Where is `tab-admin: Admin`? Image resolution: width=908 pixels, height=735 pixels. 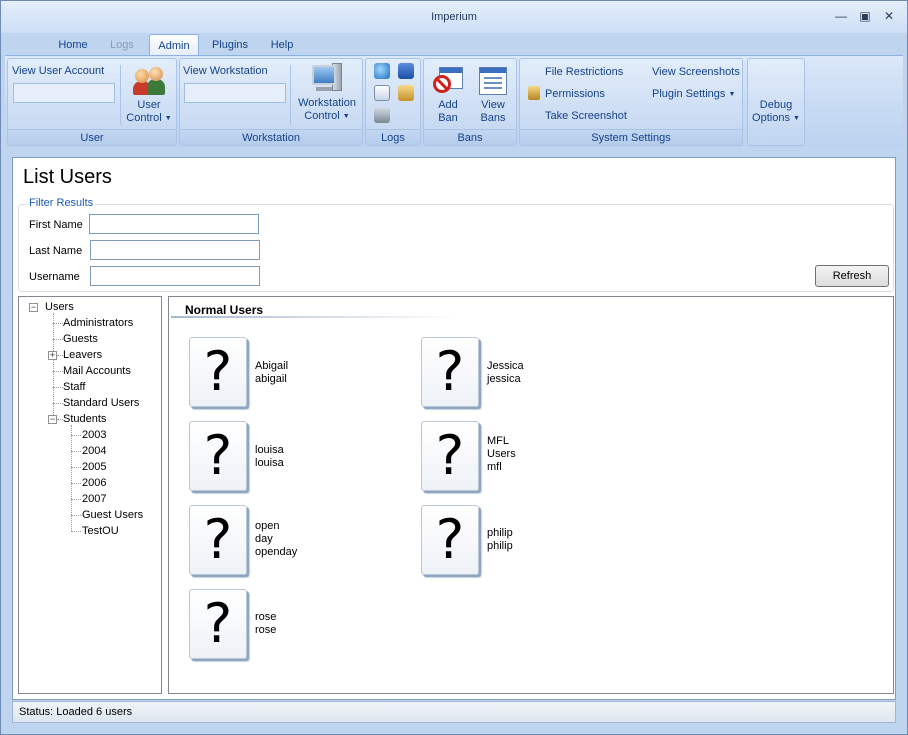 tab-admin: Admin is located at coordinates (174, 45).